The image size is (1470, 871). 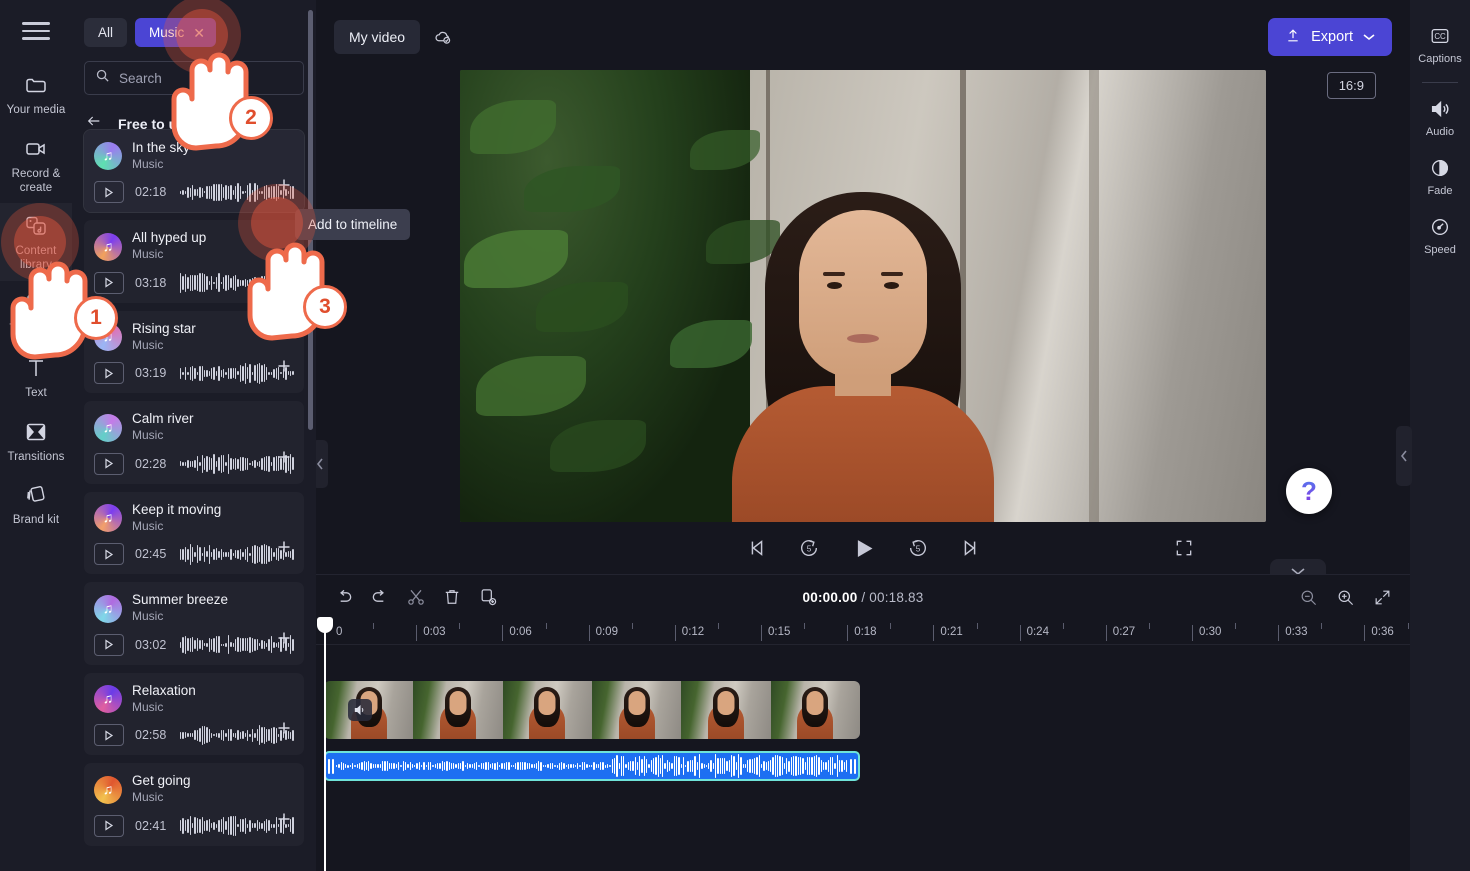 What do you see at coordinates (360, 710) in the screenshot?
I see `speaker-icon` at bounding box center [360, 710].